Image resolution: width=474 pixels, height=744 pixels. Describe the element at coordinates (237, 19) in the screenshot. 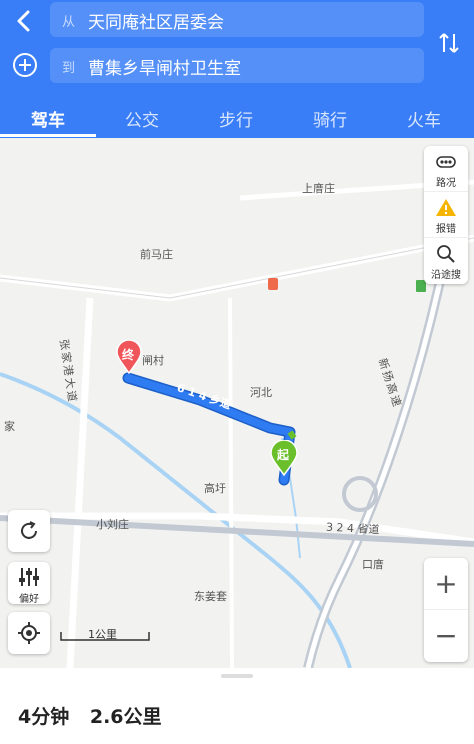

I see `origin-field: 从 天同庵社区居委会` at that location.